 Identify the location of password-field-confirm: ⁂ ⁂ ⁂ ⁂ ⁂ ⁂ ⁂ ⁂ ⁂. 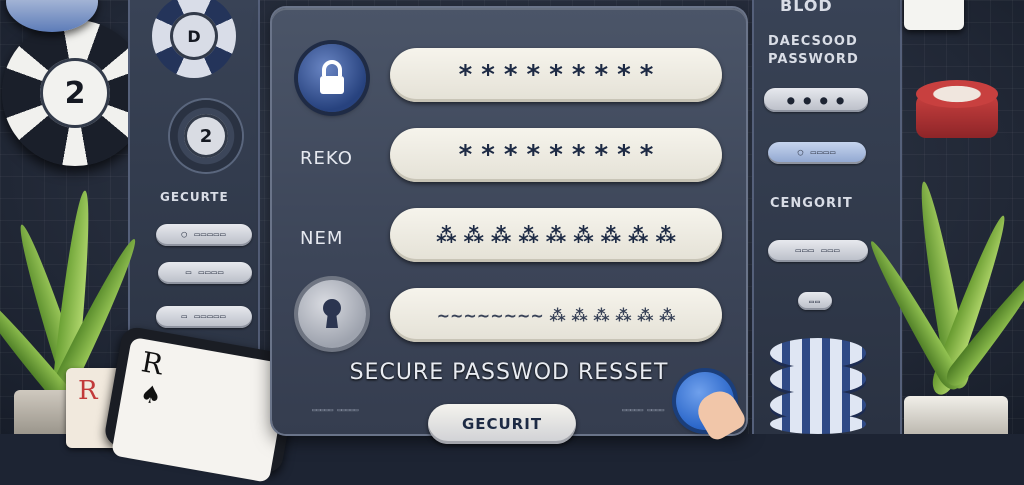
(556, 235).